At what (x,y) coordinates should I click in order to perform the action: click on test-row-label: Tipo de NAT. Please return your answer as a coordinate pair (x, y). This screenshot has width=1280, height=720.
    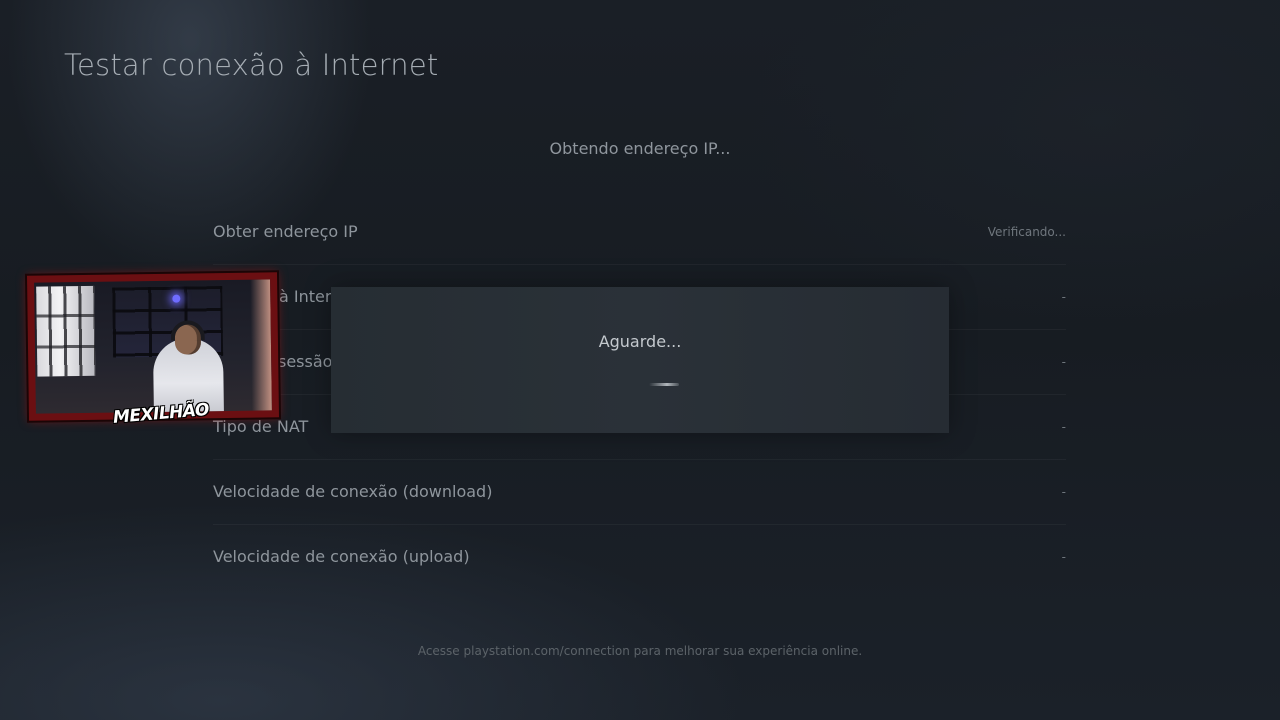
    Looking at the image, I should click on (261, 426).